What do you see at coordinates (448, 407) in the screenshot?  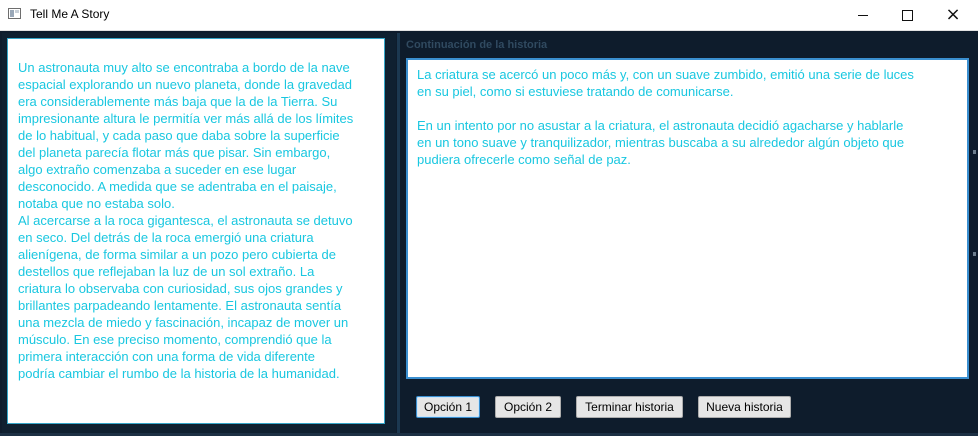 I see `option-1-button: Opción 1` at bounding box center [448, 407].